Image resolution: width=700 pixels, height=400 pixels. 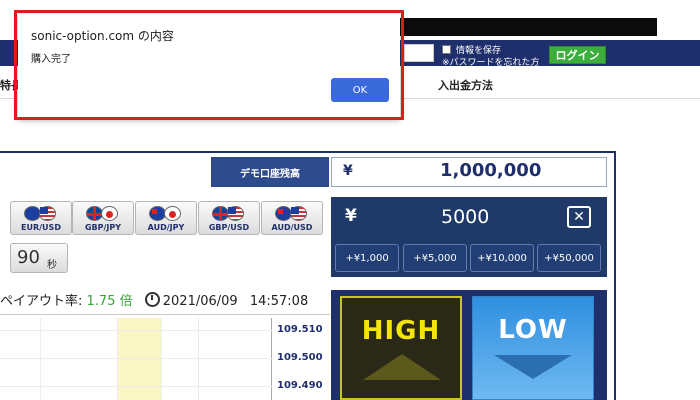 I want to click on pair-audjpy-button: AUD/JPY, so click(x=166, y=218).